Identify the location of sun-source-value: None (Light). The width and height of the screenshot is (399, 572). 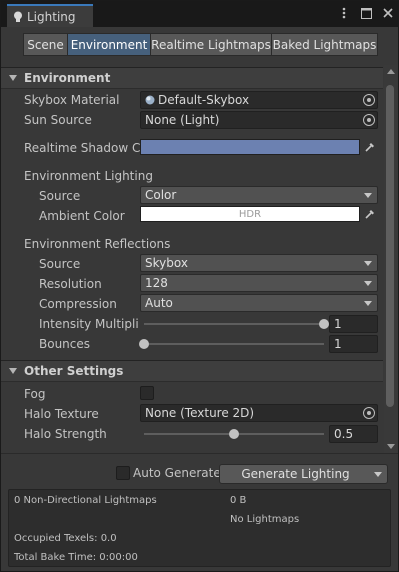
(182, 120).